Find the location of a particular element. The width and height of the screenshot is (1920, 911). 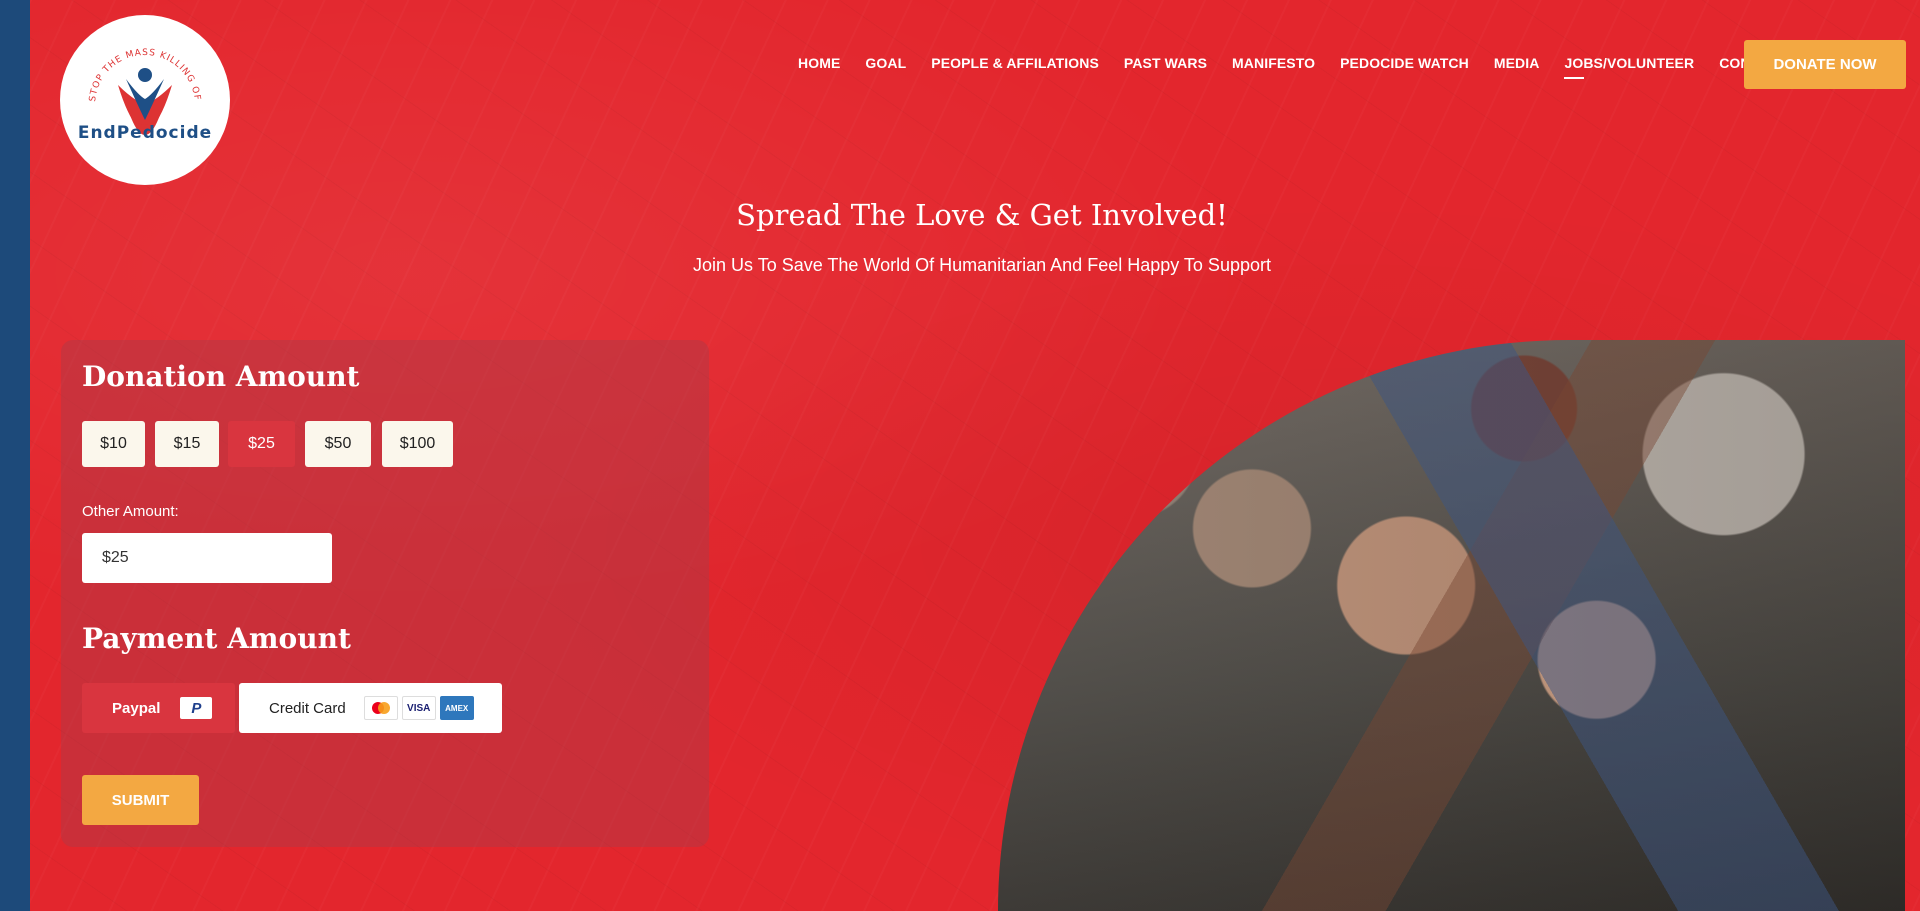

amount-15-button: $15 is located at coordinates (187, 444).